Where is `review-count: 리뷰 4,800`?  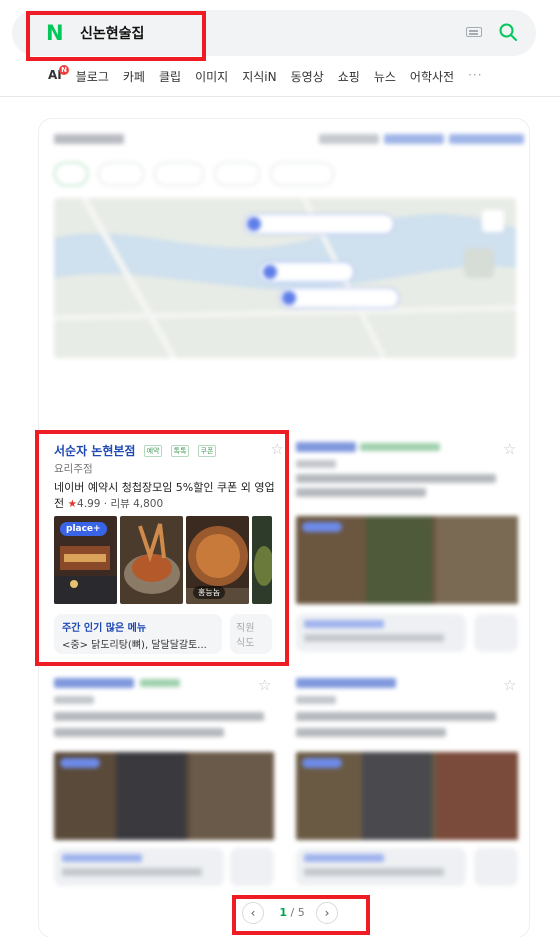
review-count: 리뷰 4,800 is located at coordinates (137, 504).